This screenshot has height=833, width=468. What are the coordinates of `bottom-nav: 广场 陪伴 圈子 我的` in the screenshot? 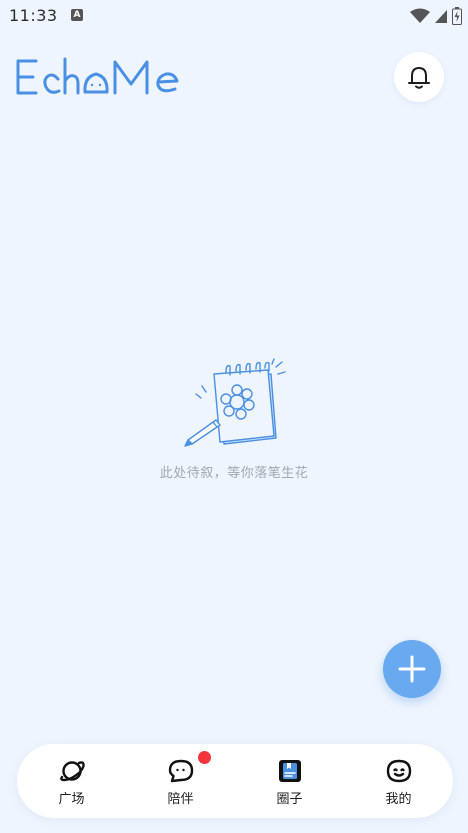 It's located at (235, 781).